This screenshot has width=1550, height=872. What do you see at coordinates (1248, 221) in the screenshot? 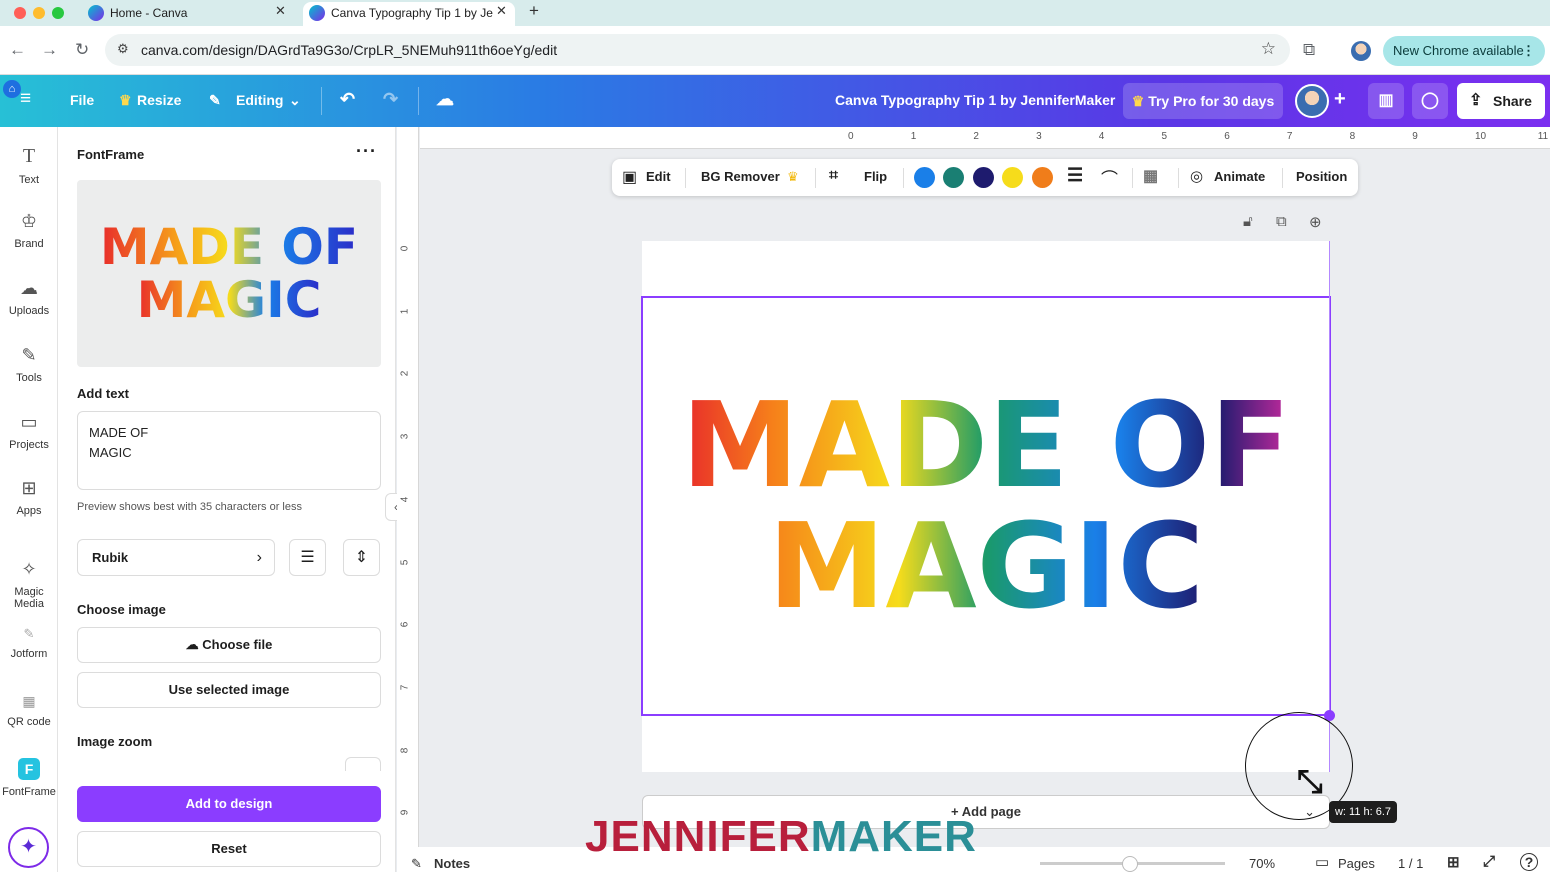
I see `lock-icon: 🔓︎` at bounding box center [1248, 221].